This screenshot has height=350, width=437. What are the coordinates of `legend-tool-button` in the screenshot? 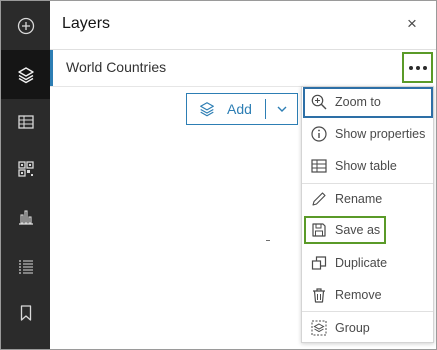 It's located at (25, 265).